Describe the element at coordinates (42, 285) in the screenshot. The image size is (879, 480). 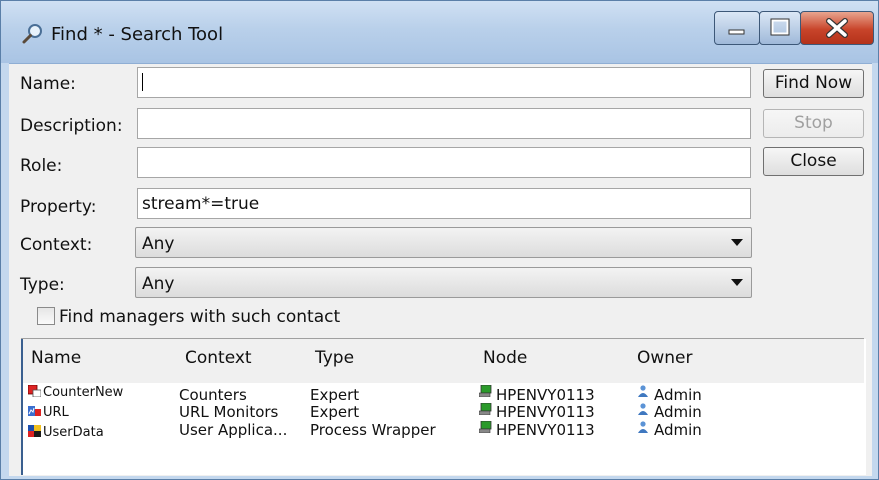
I see `type-label: Type:` at that location.